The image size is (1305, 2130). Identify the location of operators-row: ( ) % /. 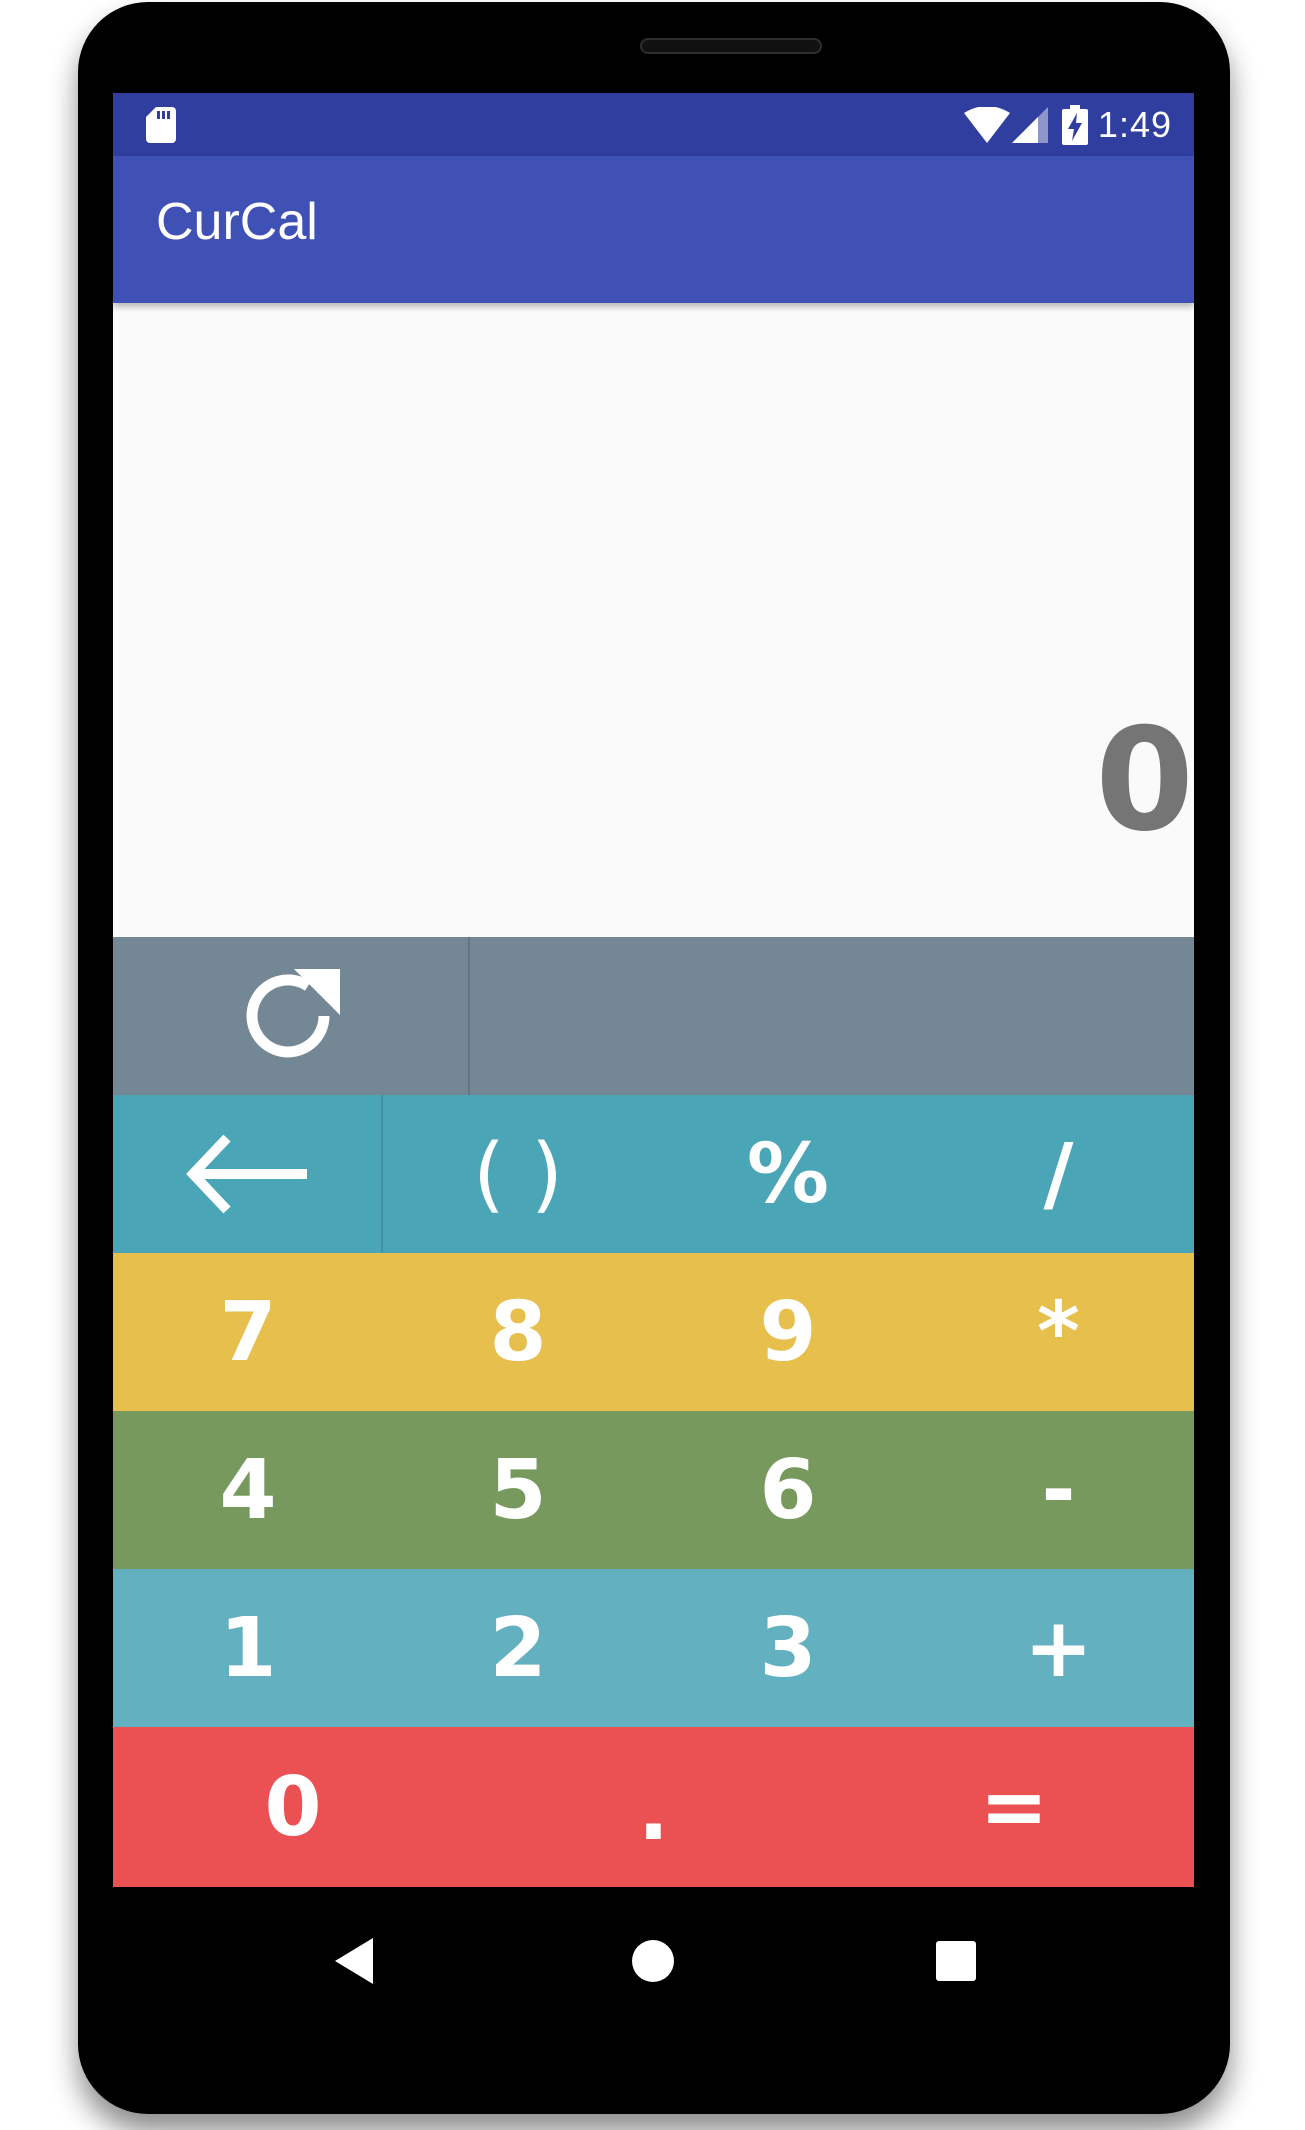
(653, 1174).